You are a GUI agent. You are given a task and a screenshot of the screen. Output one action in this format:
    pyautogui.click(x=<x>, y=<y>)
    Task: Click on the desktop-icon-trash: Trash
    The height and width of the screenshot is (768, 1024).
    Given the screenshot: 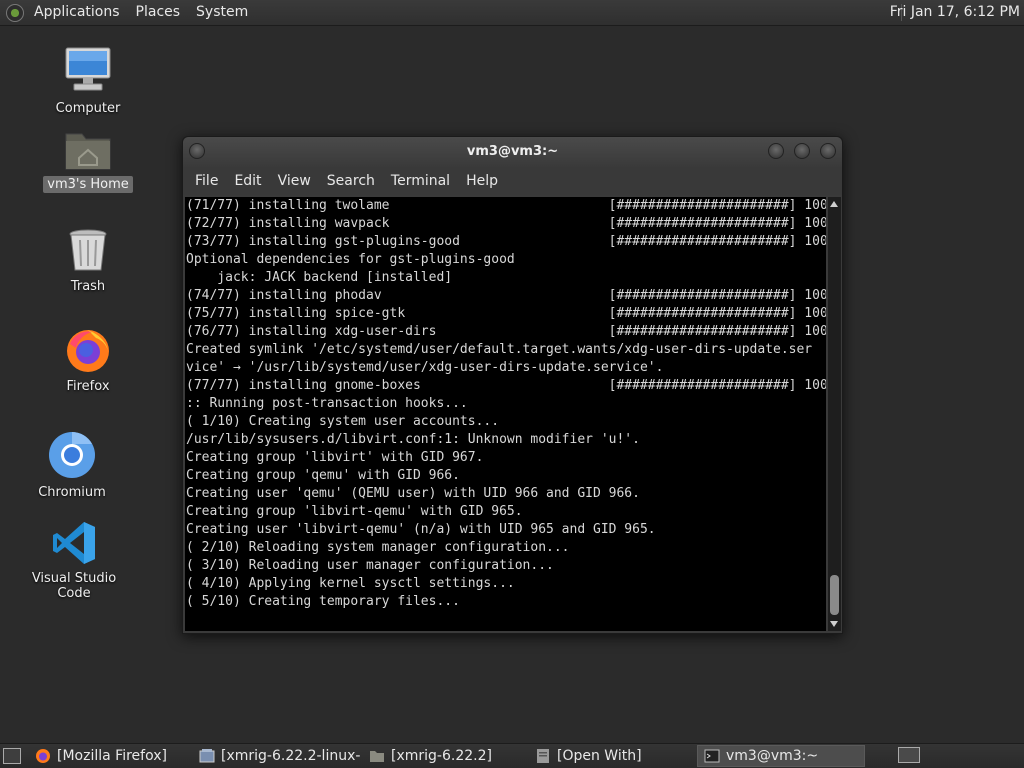 What is the action you would take?
    pyautogui.click(x=88, y=260)
    